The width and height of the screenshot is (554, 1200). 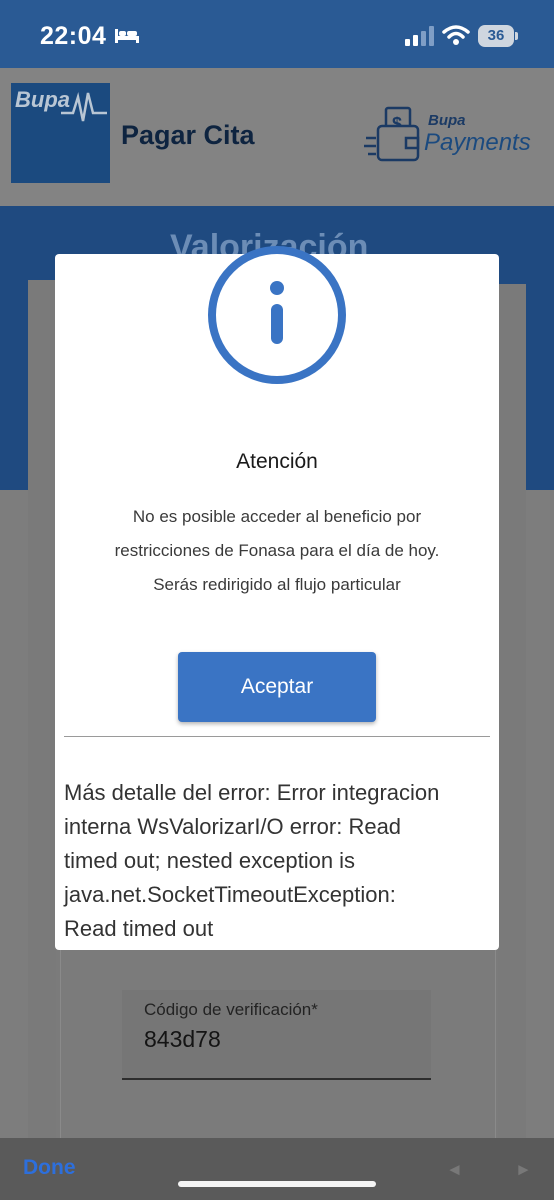 What do you see at coordinates (42, 710) in the screenshot?
I see `card-edge-left` at bounding box center [42, 710].